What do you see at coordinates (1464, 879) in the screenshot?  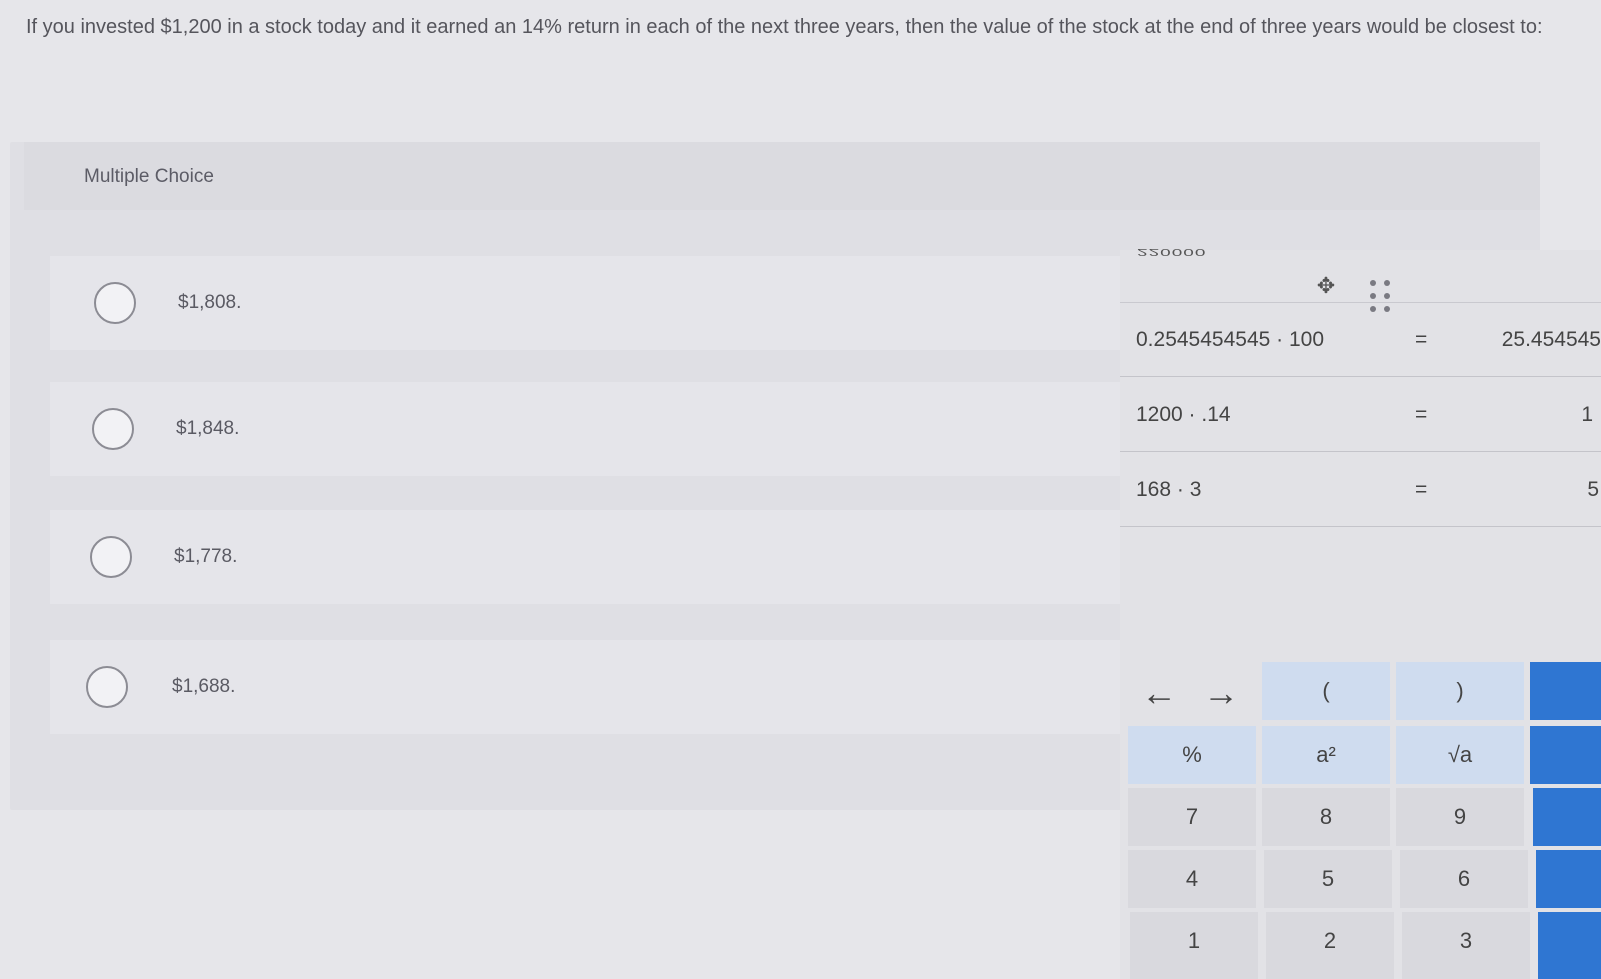 I see `digit-6-key: 6` at bounding box center [1464, 879].